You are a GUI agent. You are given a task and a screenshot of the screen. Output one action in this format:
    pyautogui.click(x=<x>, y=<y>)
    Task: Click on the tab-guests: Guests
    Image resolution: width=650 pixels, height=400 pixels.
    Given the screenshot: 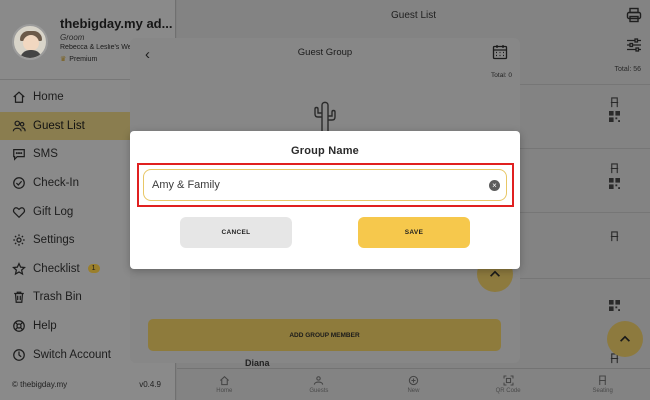 What is the action you would take?
    pyautogui.click(x=319, y=384)
    